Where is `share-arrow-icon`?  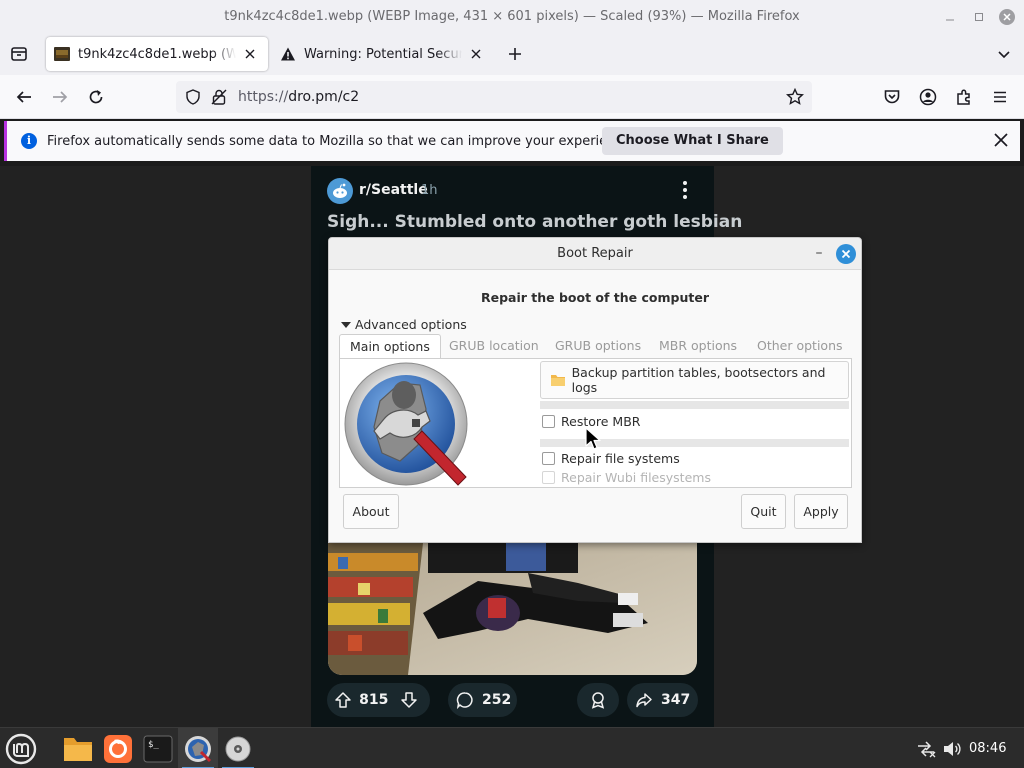 share-arrow-icon is located at coordinates (644, 700).